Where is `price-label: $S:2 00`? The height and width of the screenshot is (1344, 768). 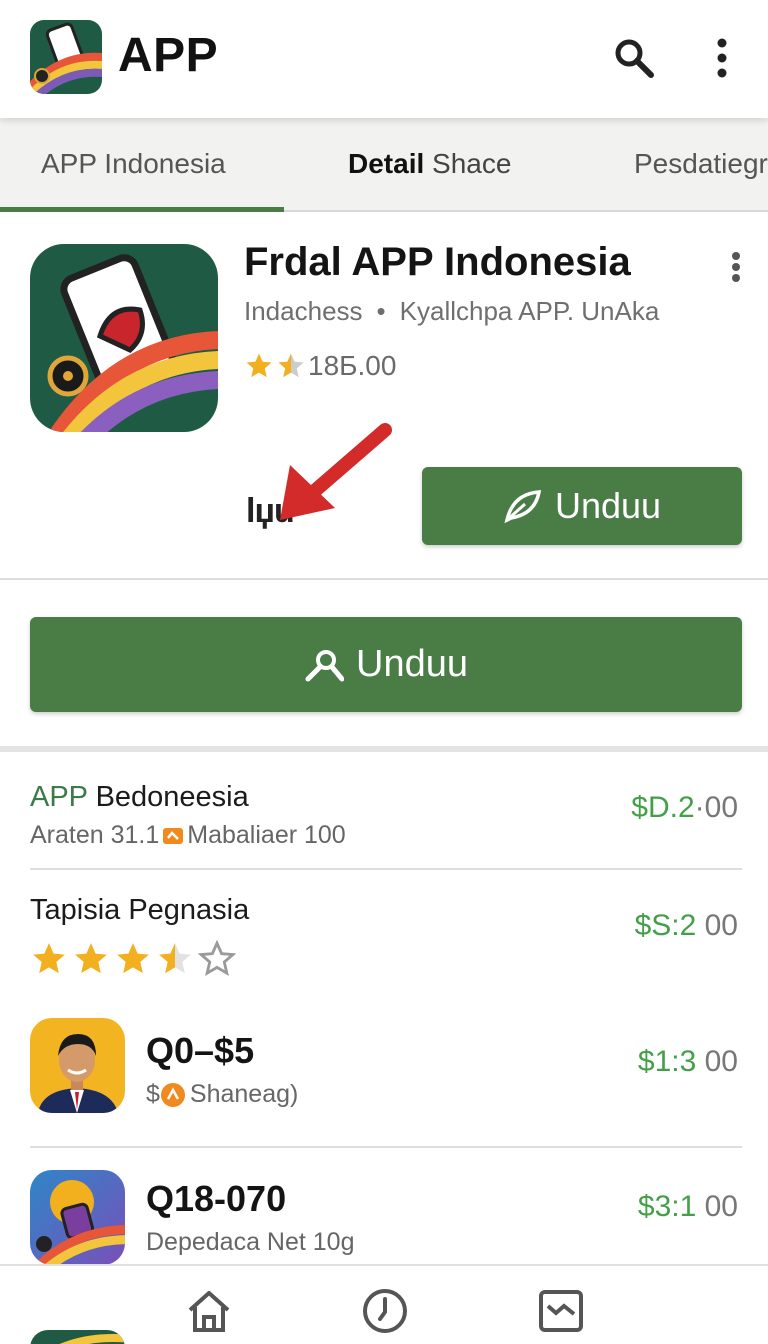 price-label: $S:2 00 is located at coordinates (686, 926).